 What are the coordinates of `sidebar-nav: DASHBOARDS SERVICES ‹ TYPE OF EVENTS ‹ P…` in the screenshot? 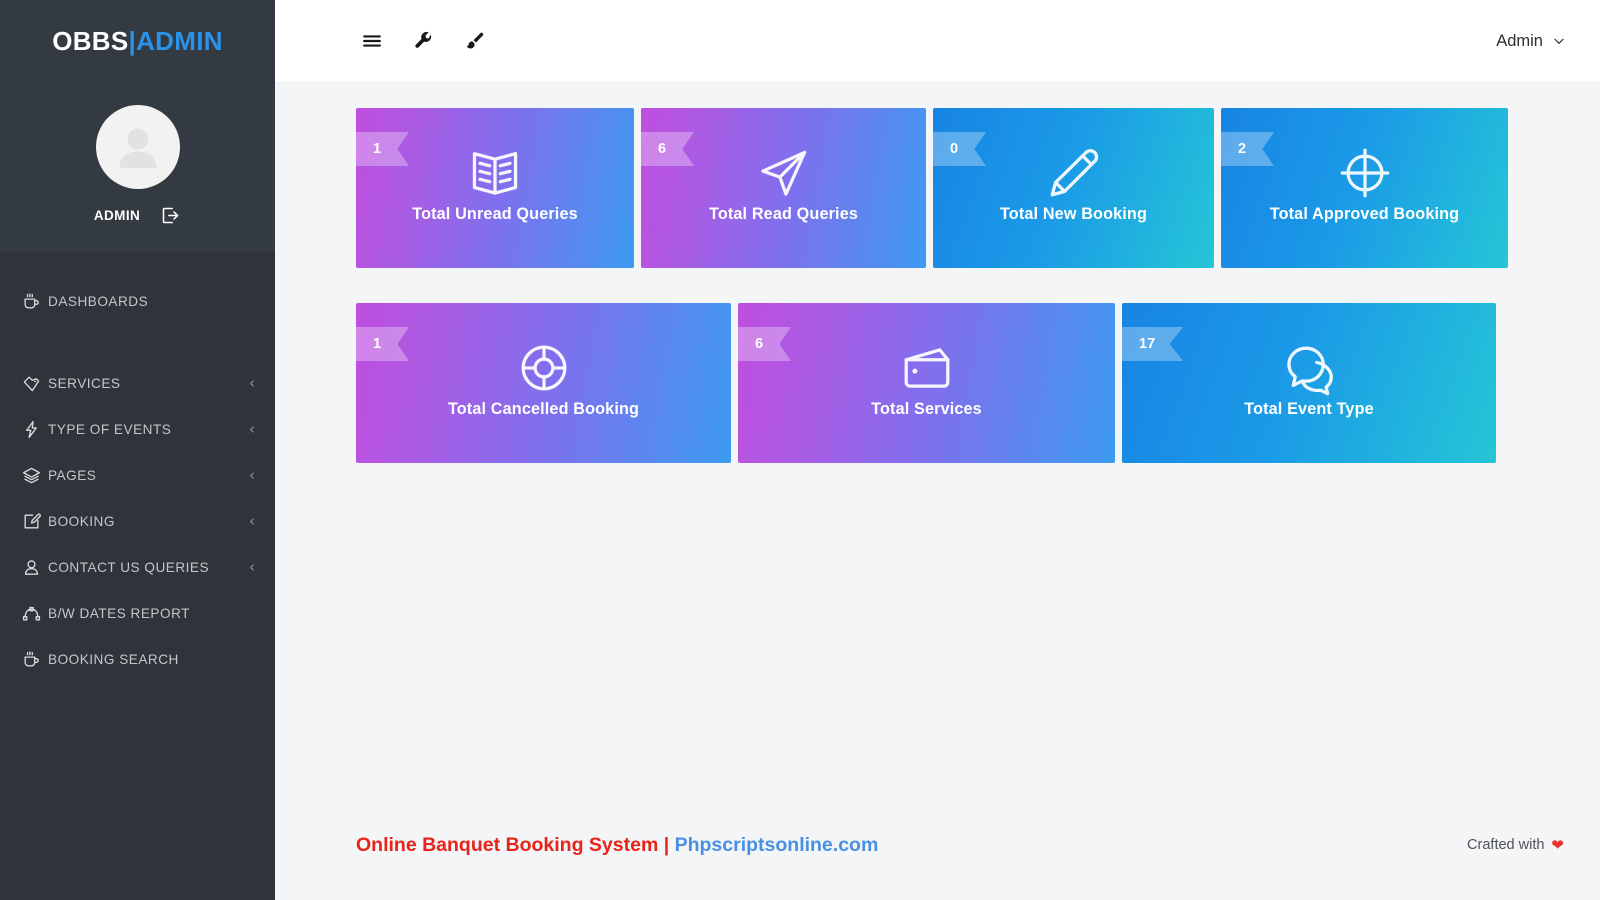 It's located at (137, 576).